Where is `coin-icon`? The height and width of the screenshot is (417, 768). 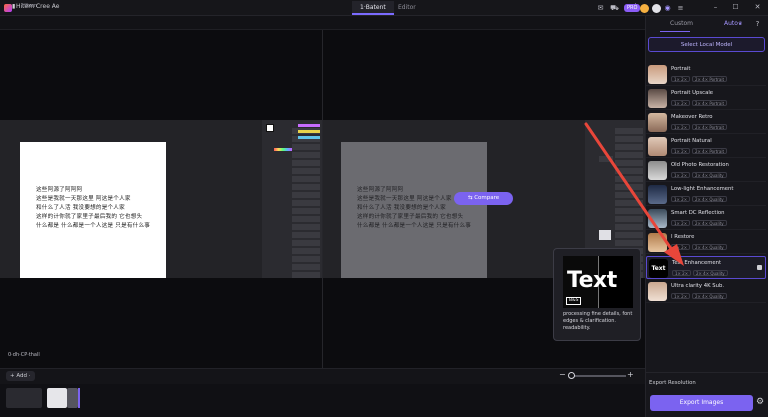 coin-icon is located at coordinates (644, 8).